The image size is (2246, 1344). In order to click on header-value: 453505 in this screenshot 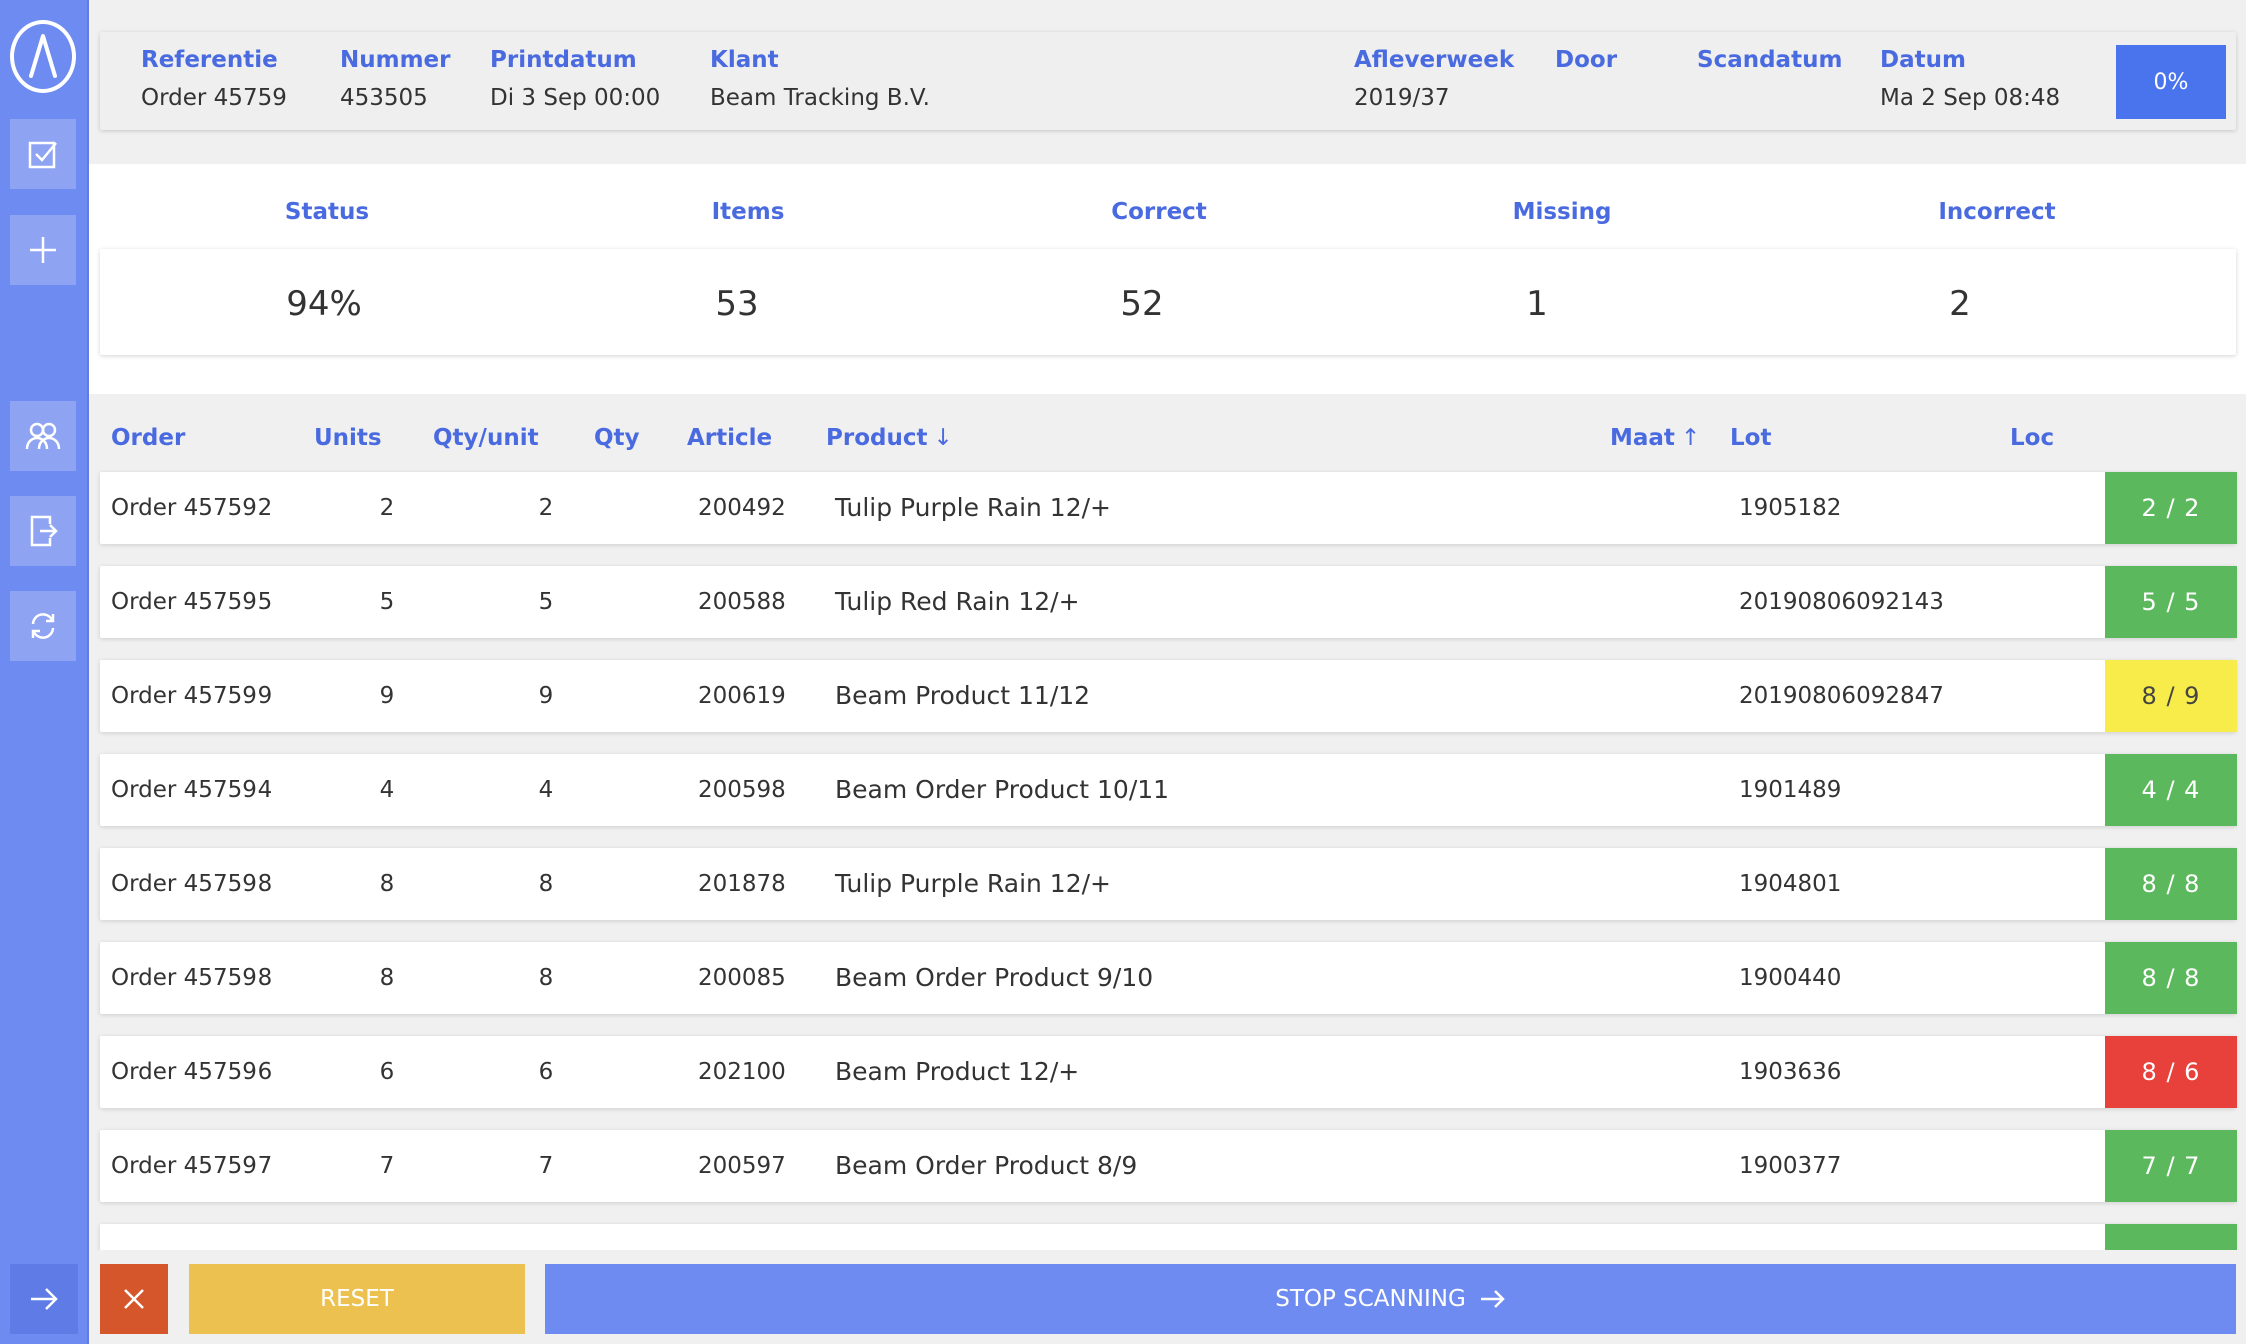, I will do `click(384, 98)`.